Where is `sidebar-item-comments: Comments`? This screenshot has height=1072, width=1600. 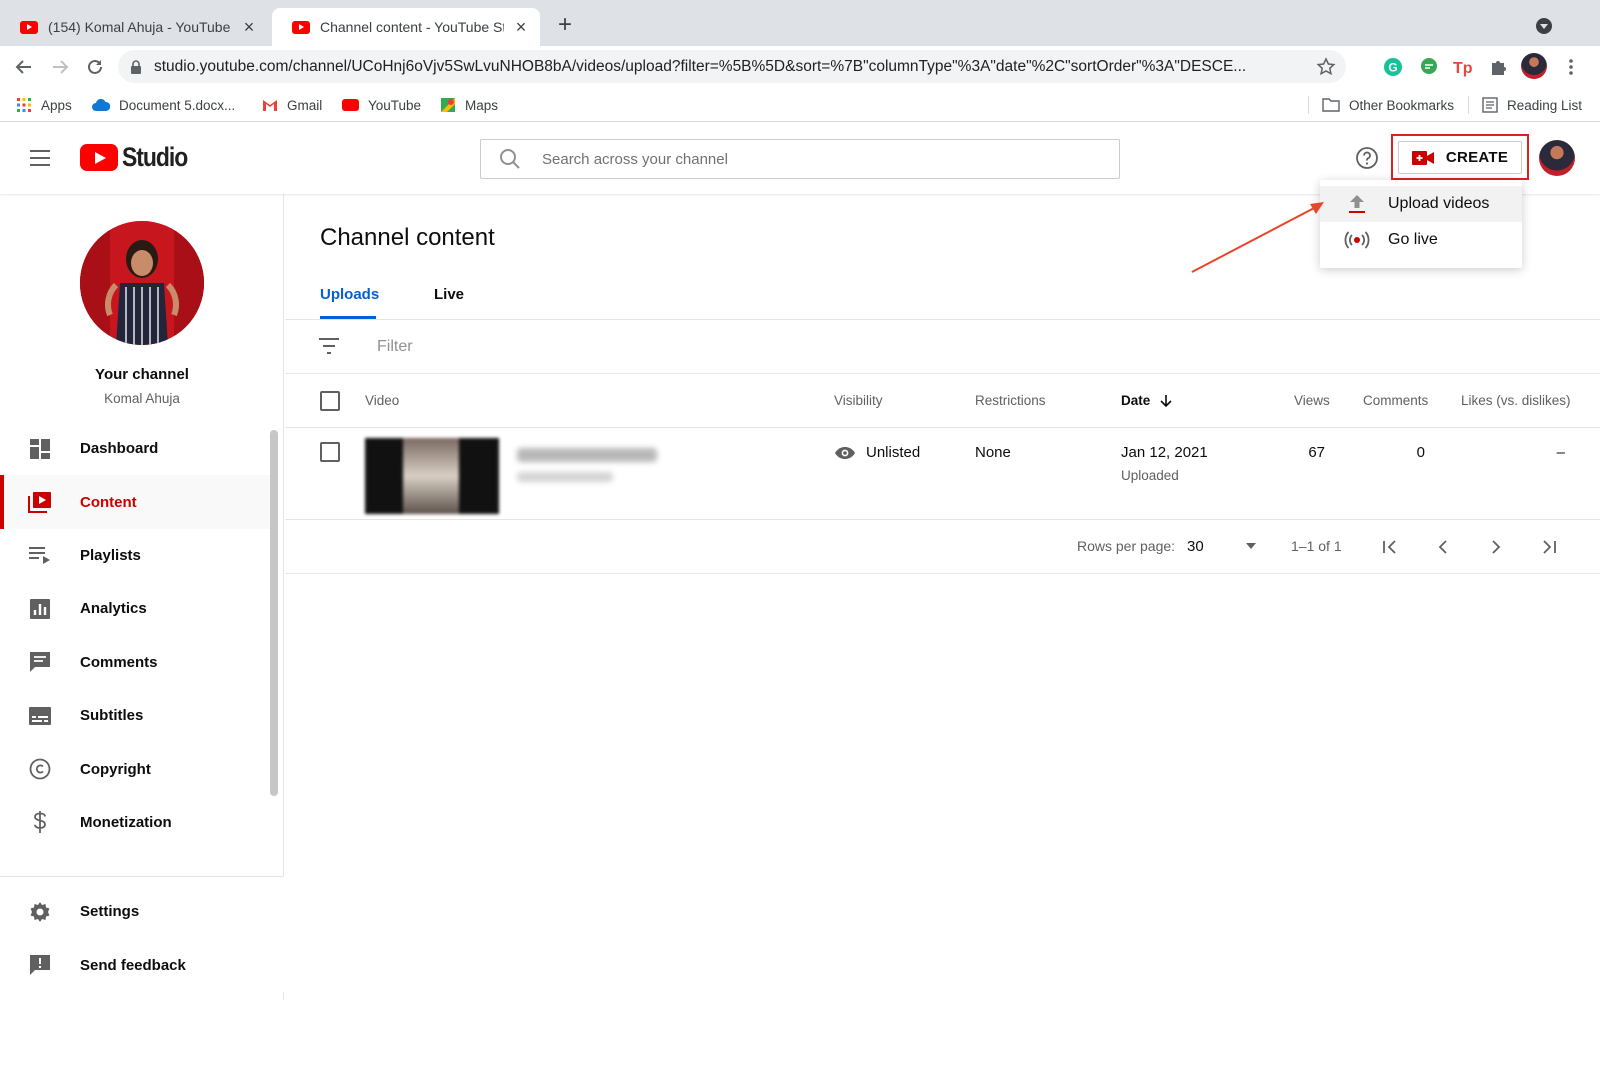
sidebar-item-comments: Comments is located at coordinates (135, 662).